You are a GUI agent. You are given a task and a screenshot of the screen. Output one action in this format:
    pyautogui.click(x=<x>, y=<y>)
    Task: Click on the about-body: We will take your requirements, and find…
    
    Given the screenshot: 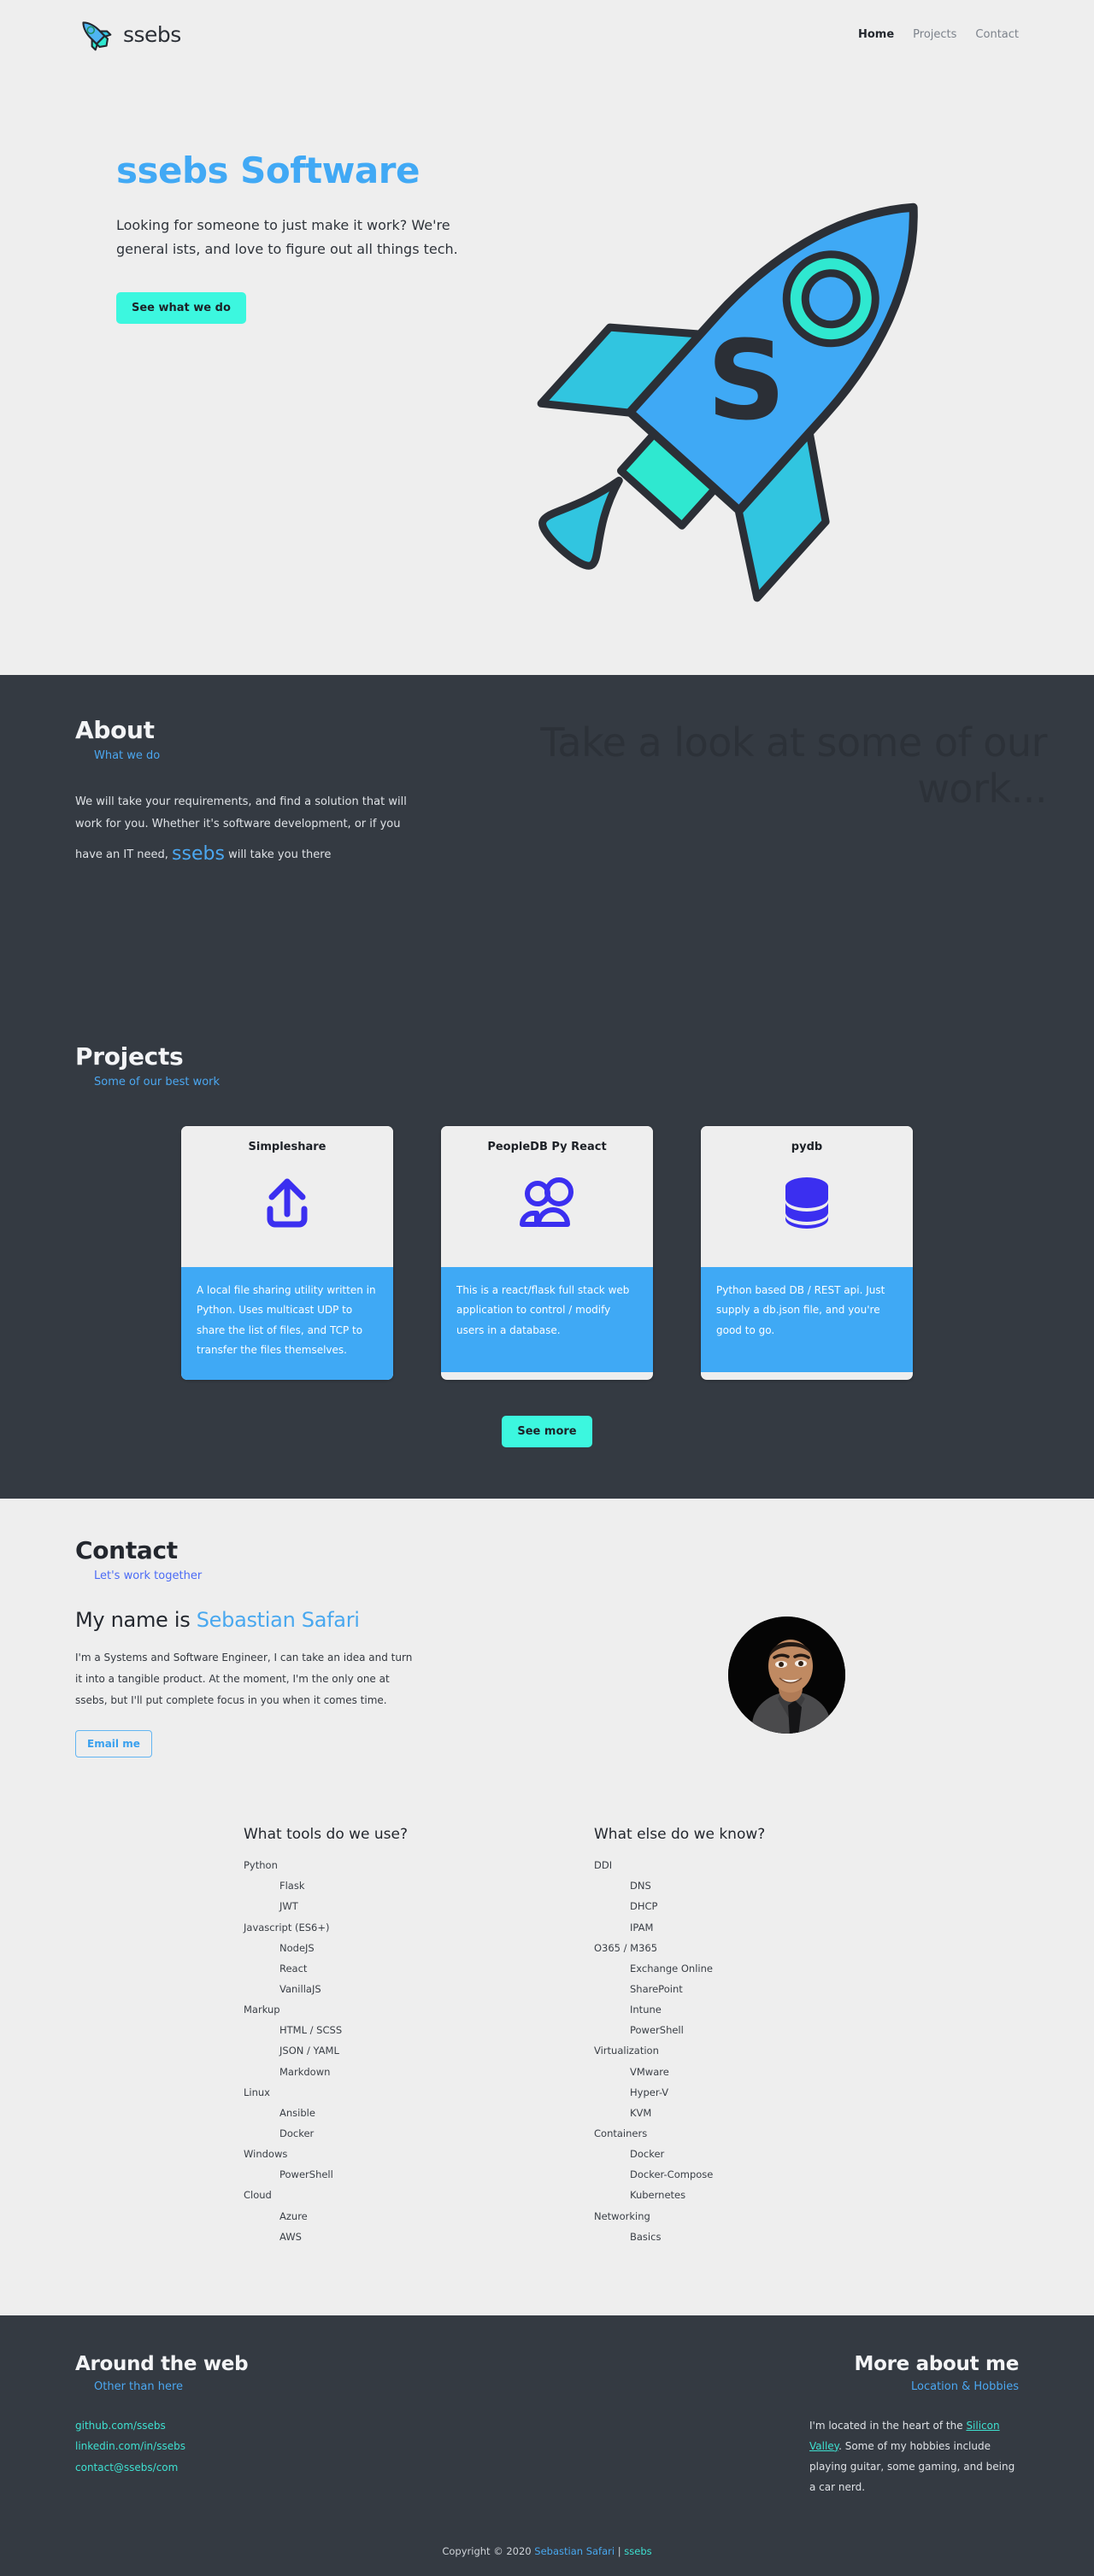 What is the action you would take?
    pyautogui.click(x=246, y=832)
    